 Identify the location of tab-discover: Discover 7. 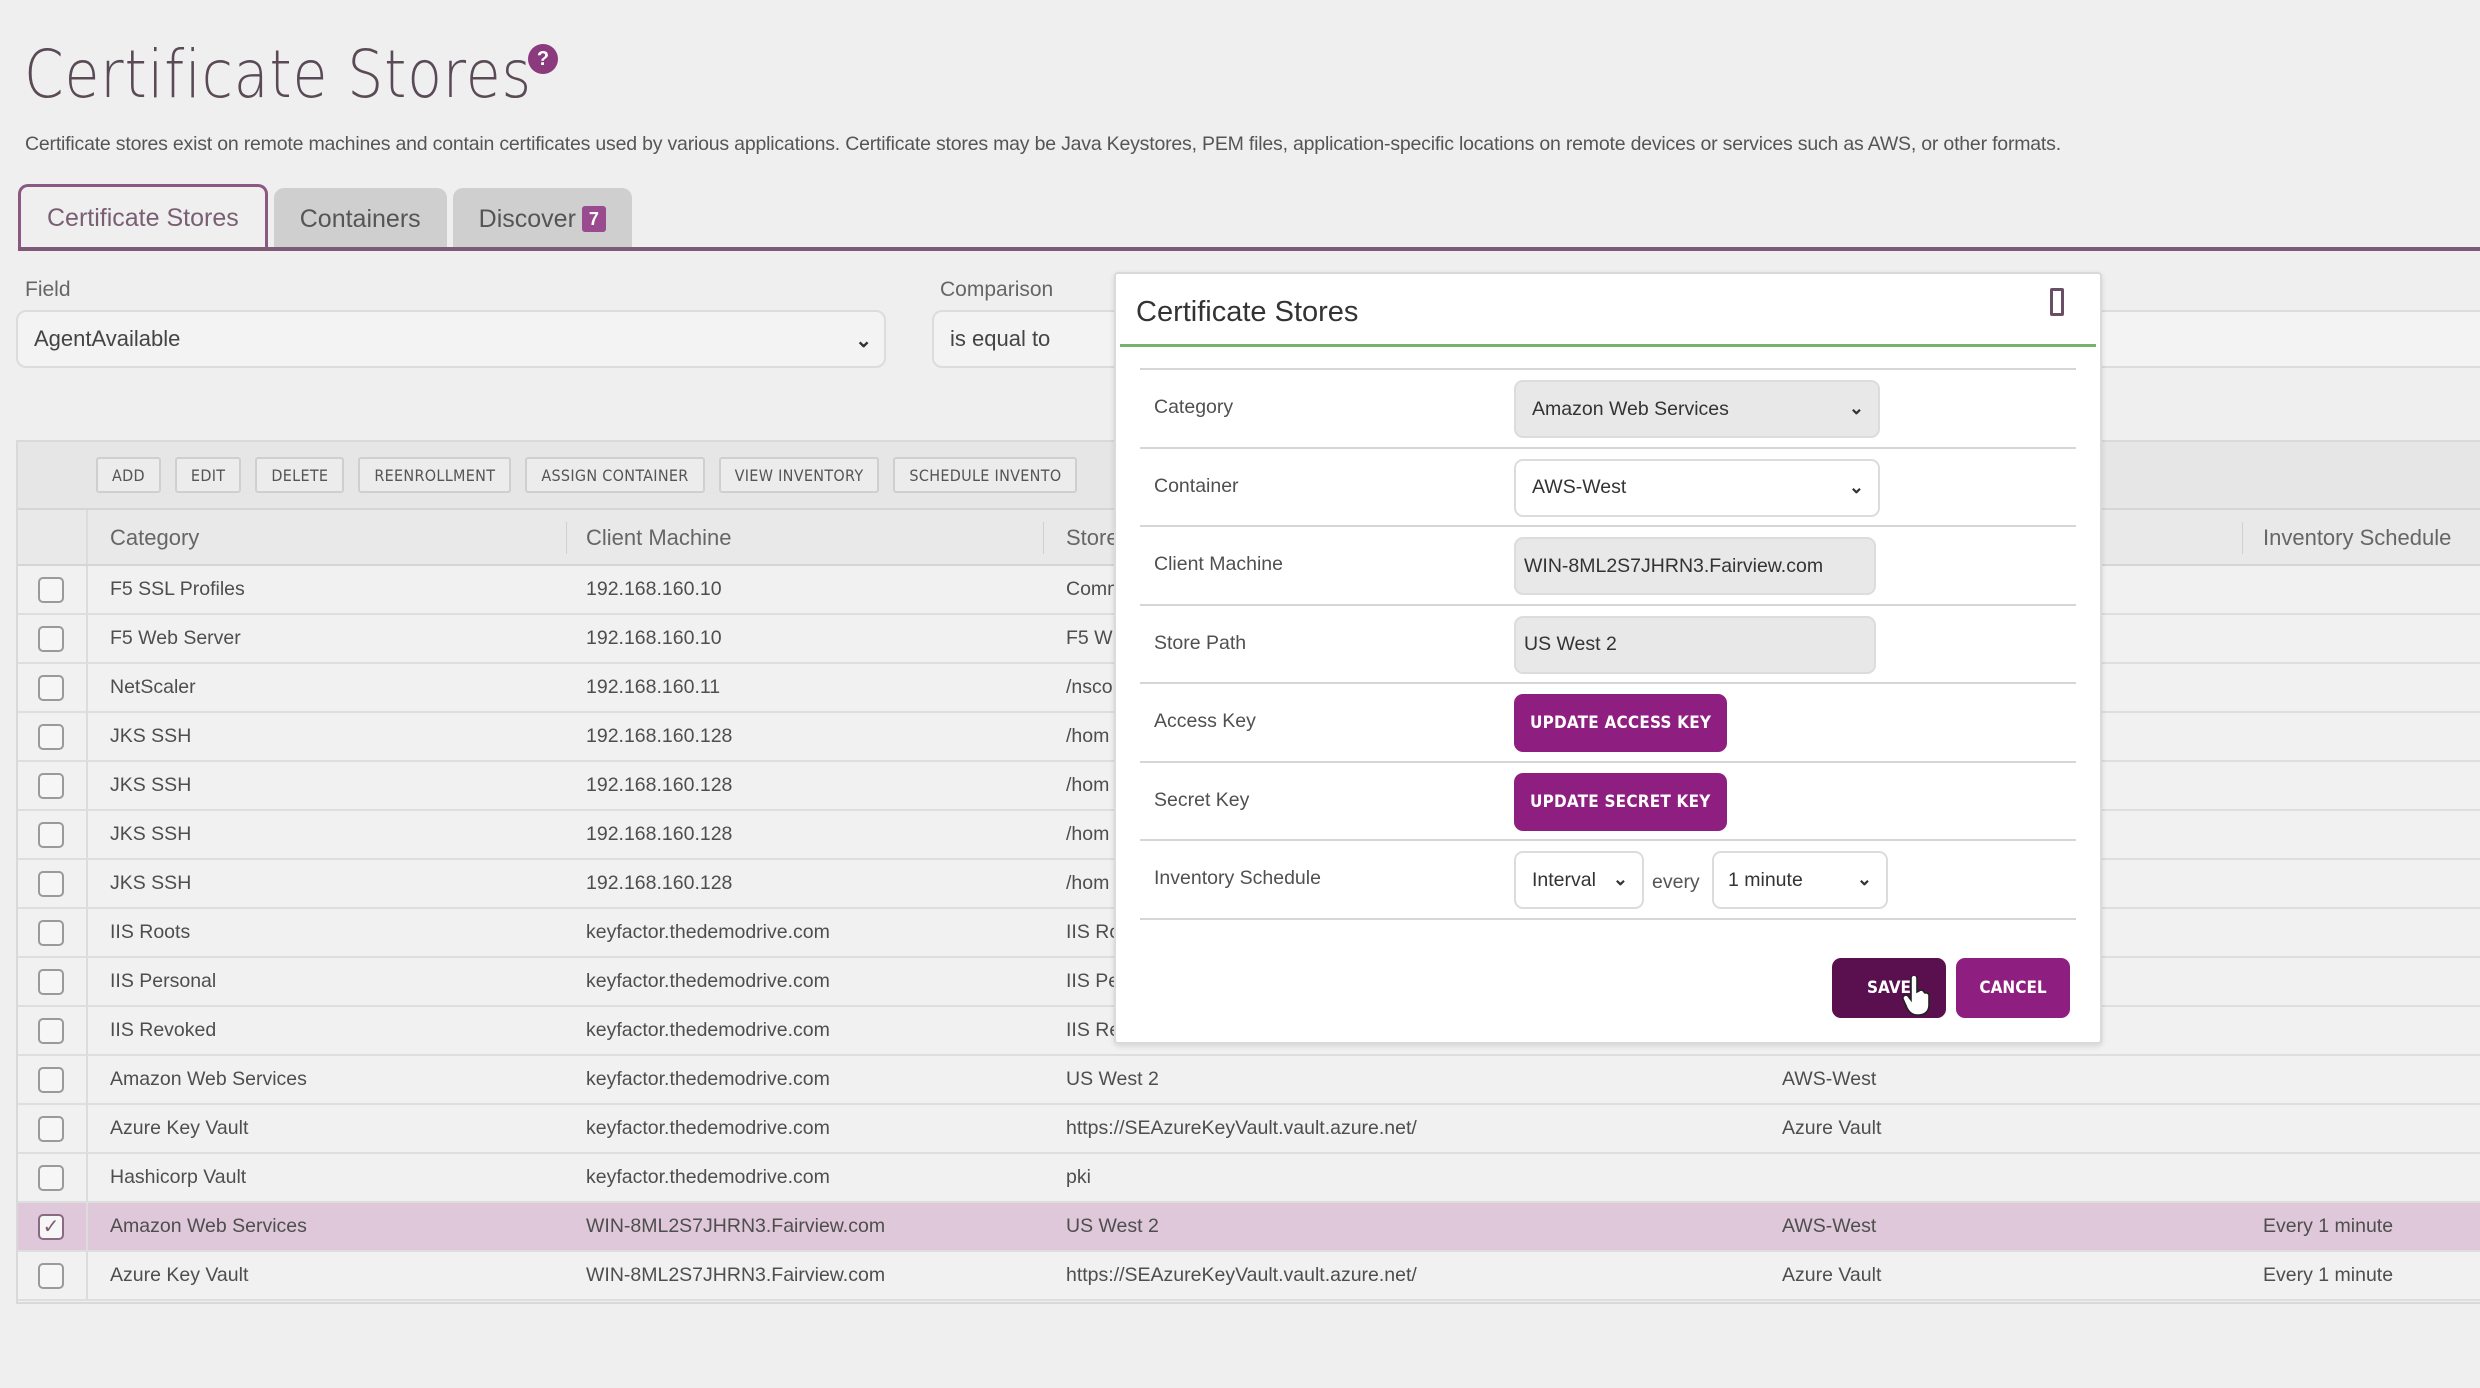
(542, 219).